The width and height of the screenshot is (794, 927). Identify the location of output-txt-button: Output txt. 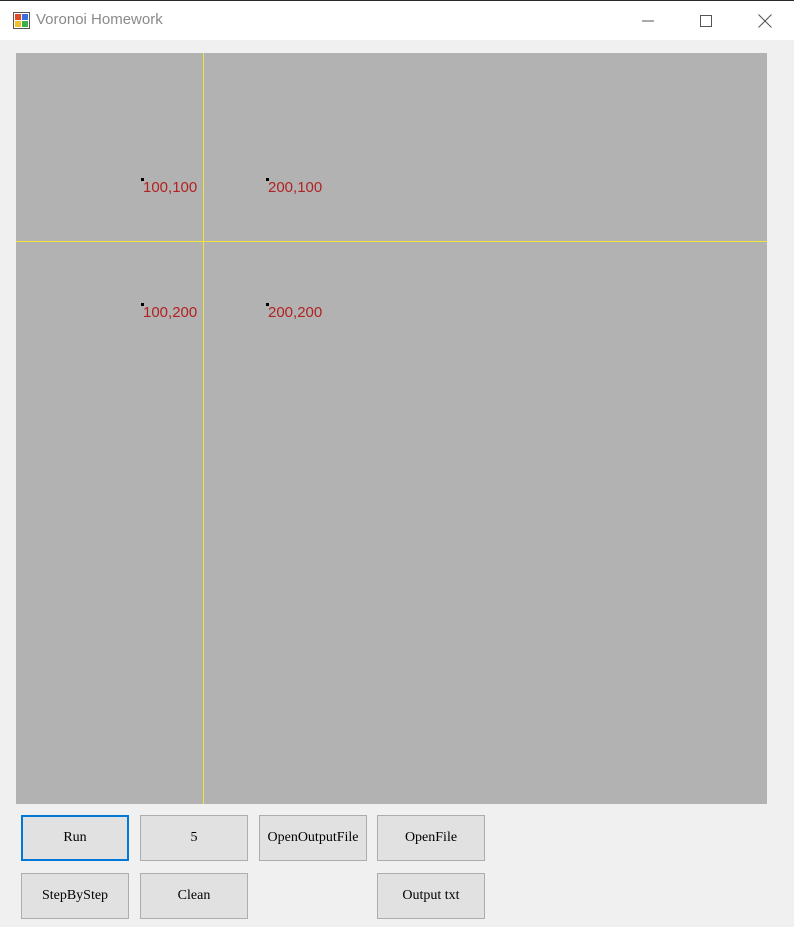
(431, 896).